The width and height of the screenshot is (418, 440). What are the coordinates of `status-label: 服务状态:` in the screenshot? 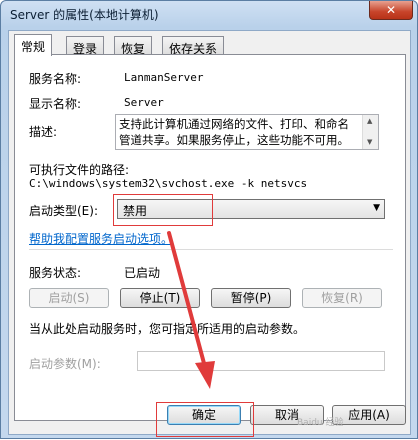 It's located at (55, 273).